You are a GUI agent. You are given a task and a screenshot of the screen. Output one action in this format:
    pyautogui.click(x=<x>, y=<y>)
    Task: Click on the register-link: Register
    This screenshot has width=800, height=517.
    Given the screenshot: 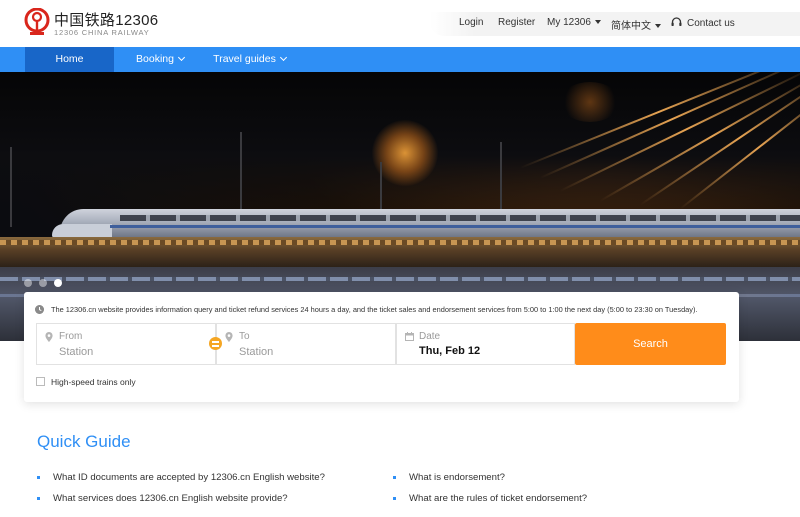 What is the action you would take?
    pyautogui.click(x=516, y=22)
    